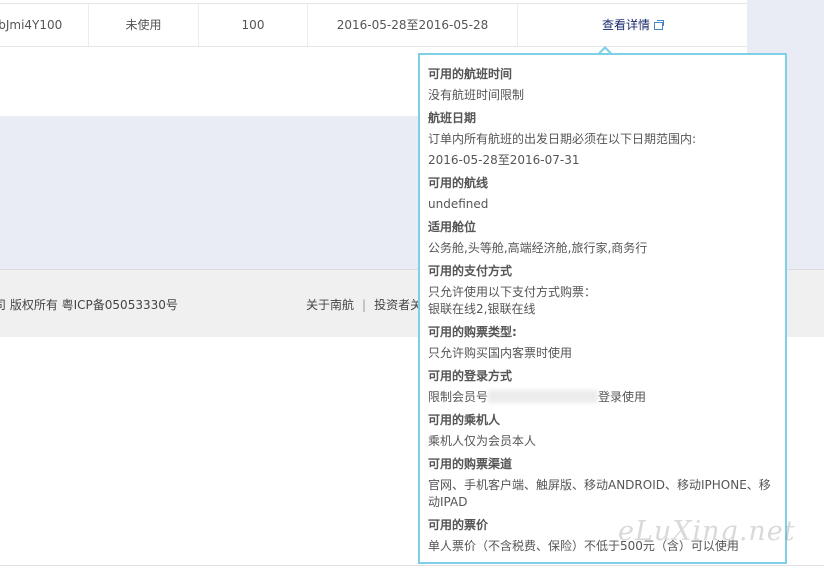  Describe the element at coordinates (626, 25) in the screenshot. I see `view-details-link: 查看详情` at that location.